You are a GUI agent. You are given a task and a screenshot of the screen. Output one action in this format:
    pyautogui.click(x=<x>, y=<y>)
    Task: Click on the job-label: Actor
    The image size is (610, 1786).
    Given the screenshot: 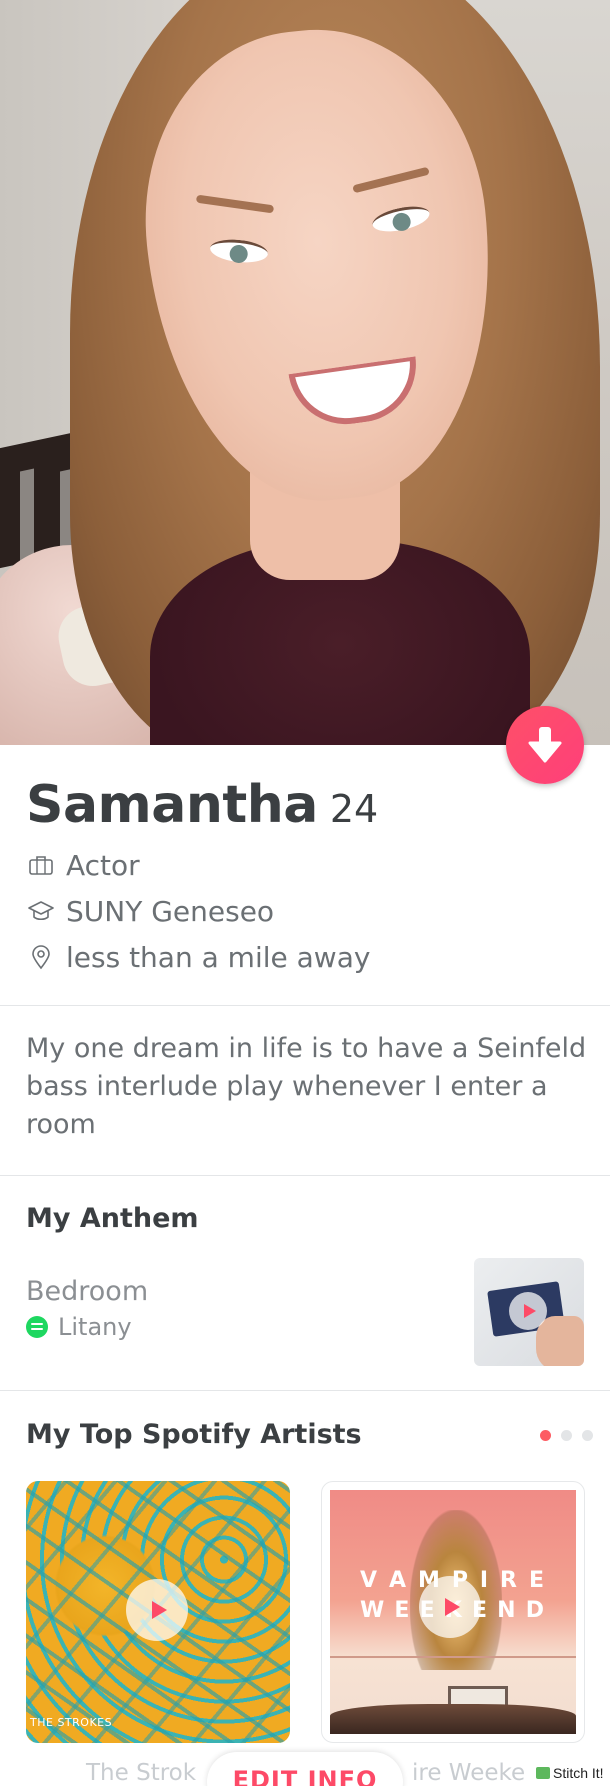 What is the action you would take?
    pyautogui.click(x=103, y=865)
    